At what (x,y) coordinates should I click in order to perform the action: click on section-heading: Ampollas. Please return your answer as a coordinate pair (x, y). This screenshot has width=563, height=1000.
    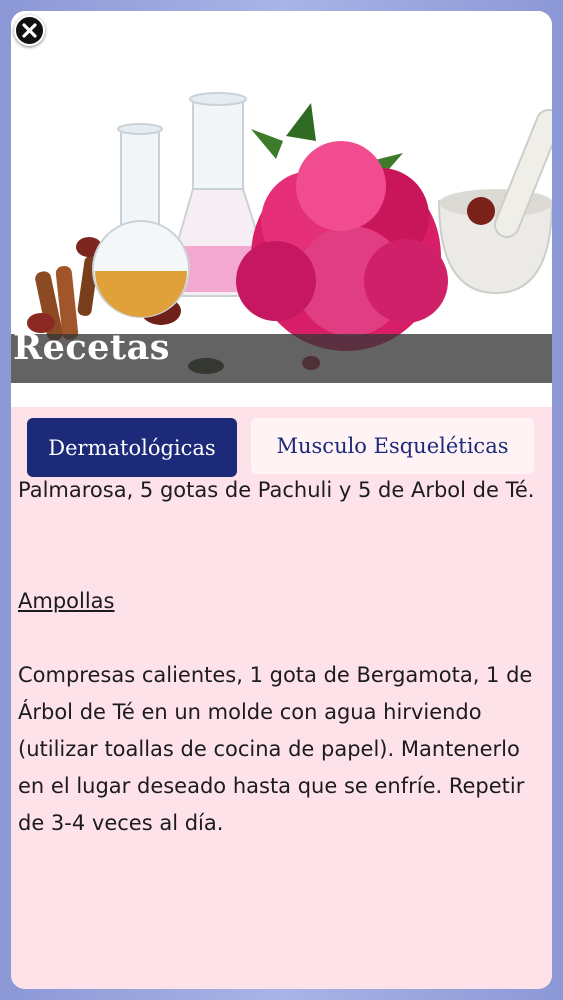
    Looking at the image, I should click on (66, 601).